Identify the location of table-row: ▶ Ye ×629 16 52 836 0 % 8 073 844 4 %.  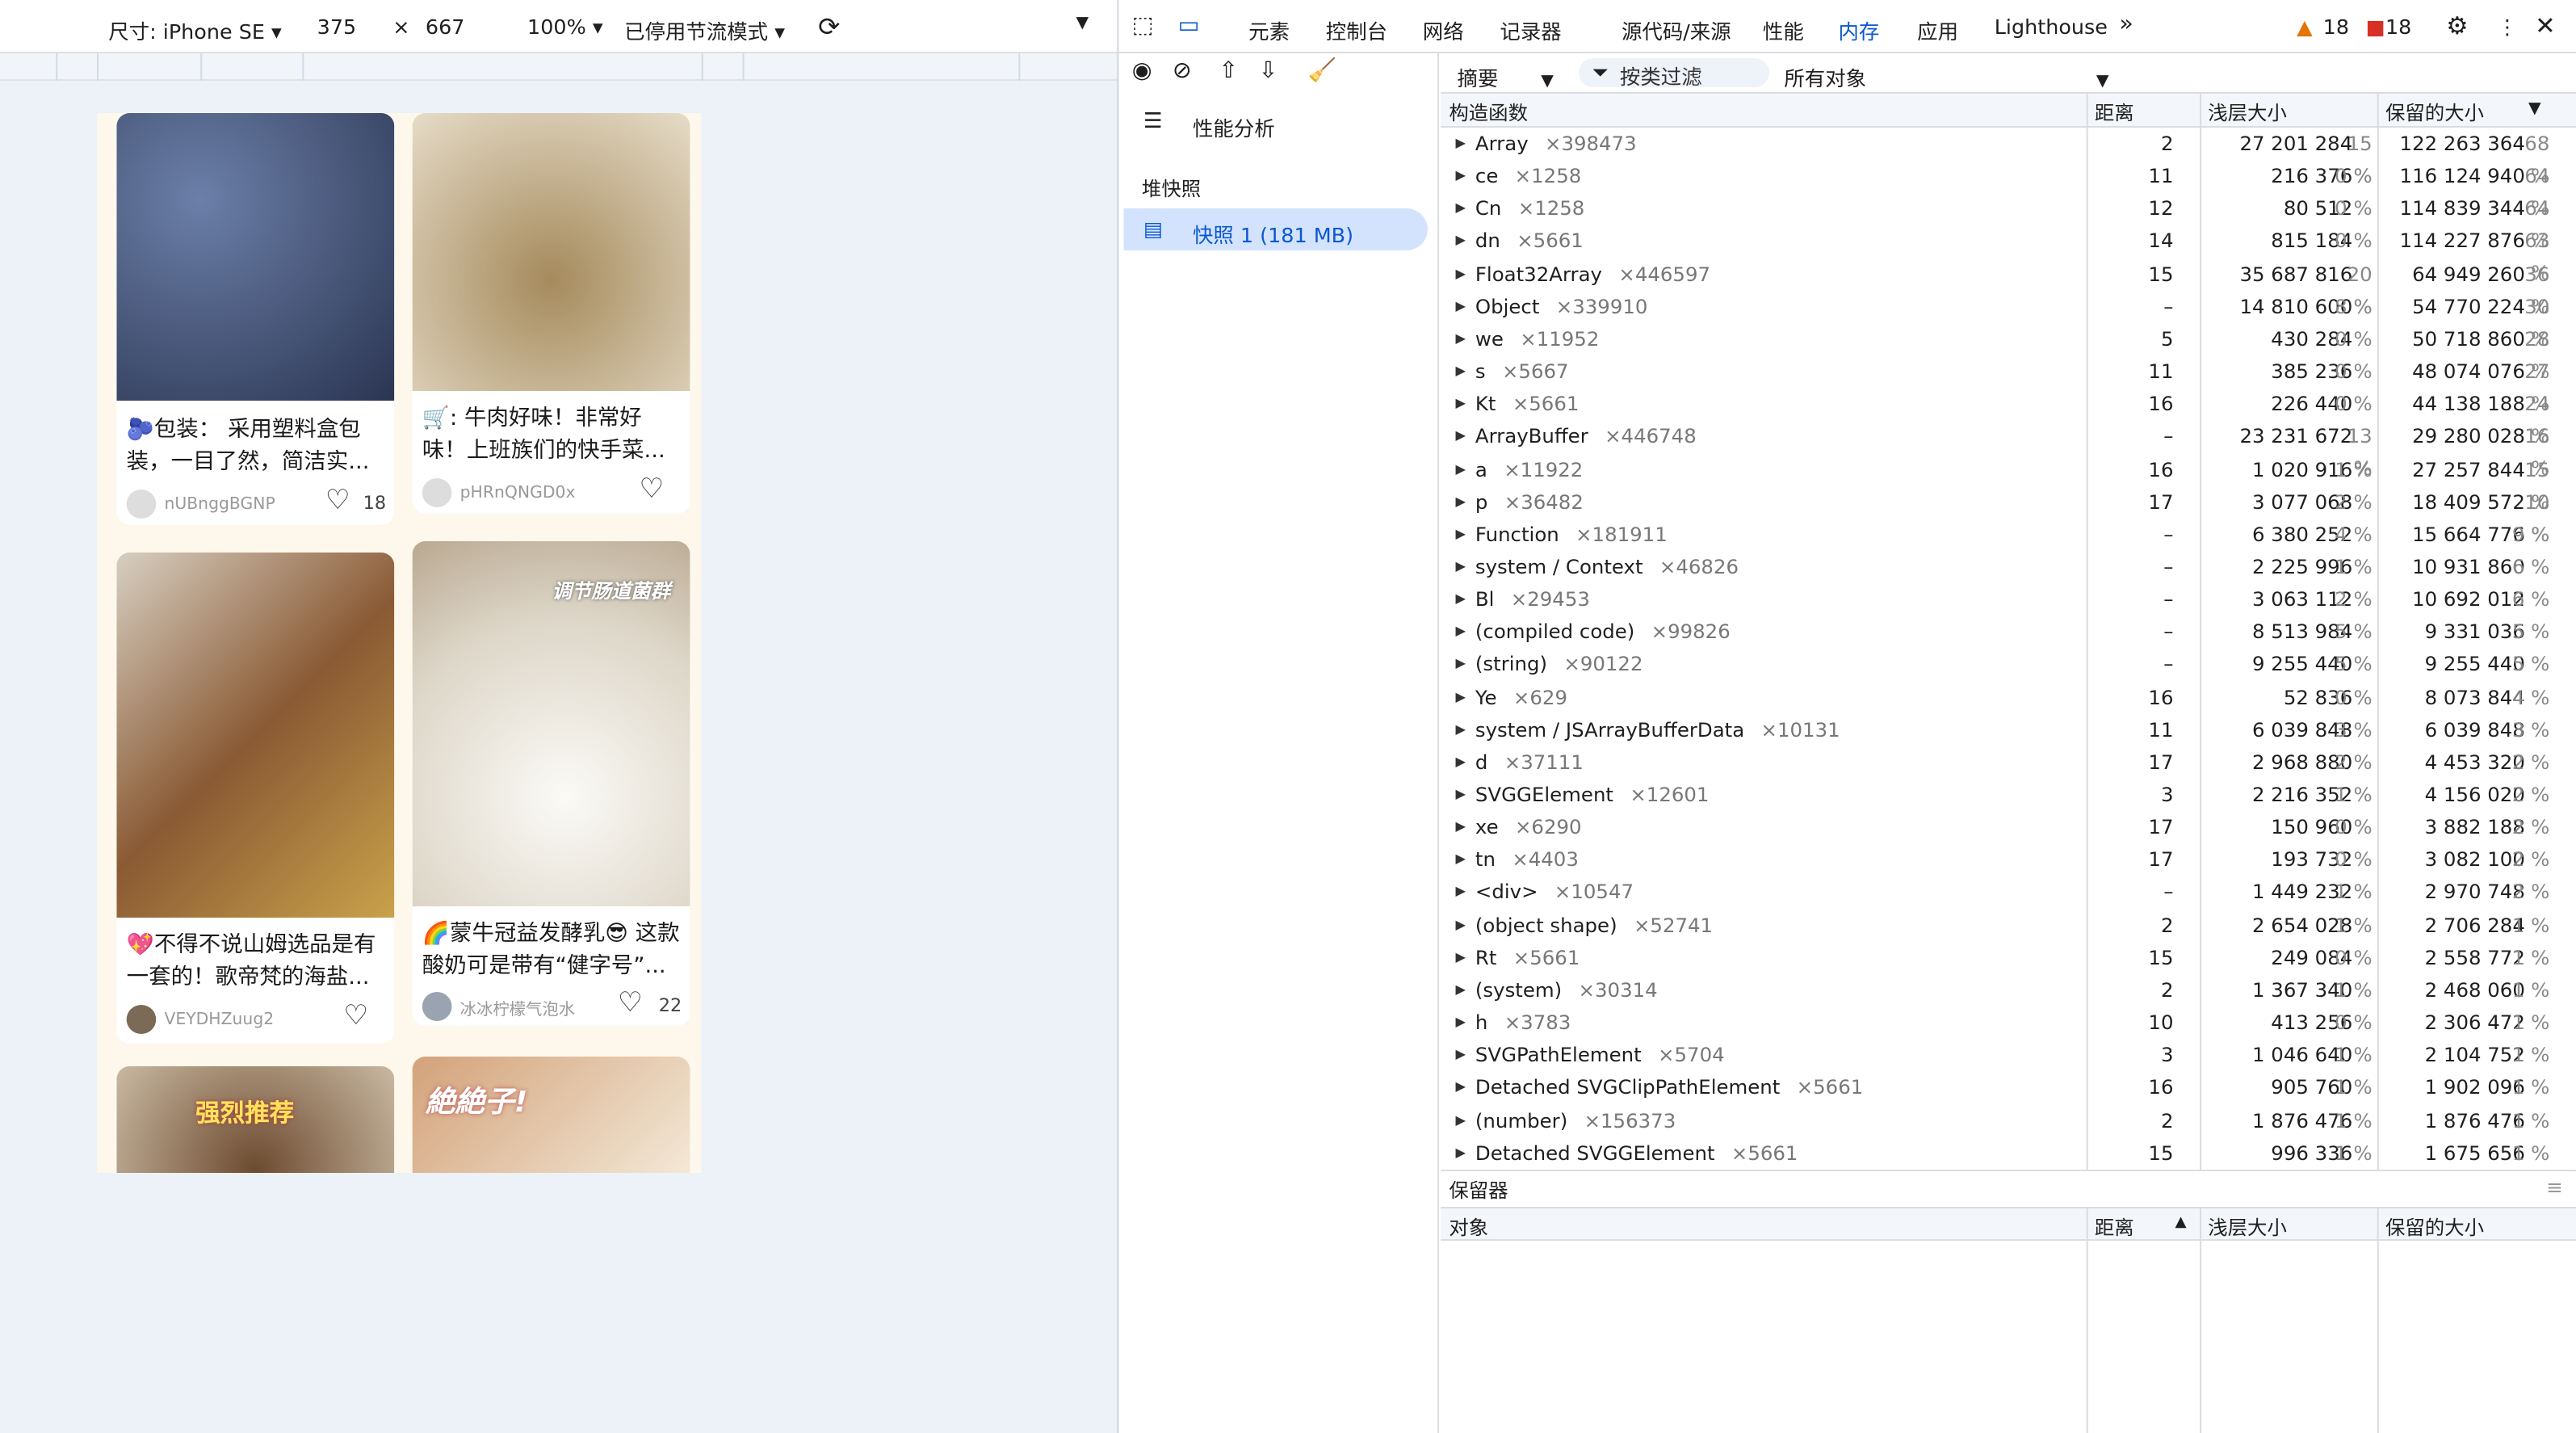
(2009, 697).